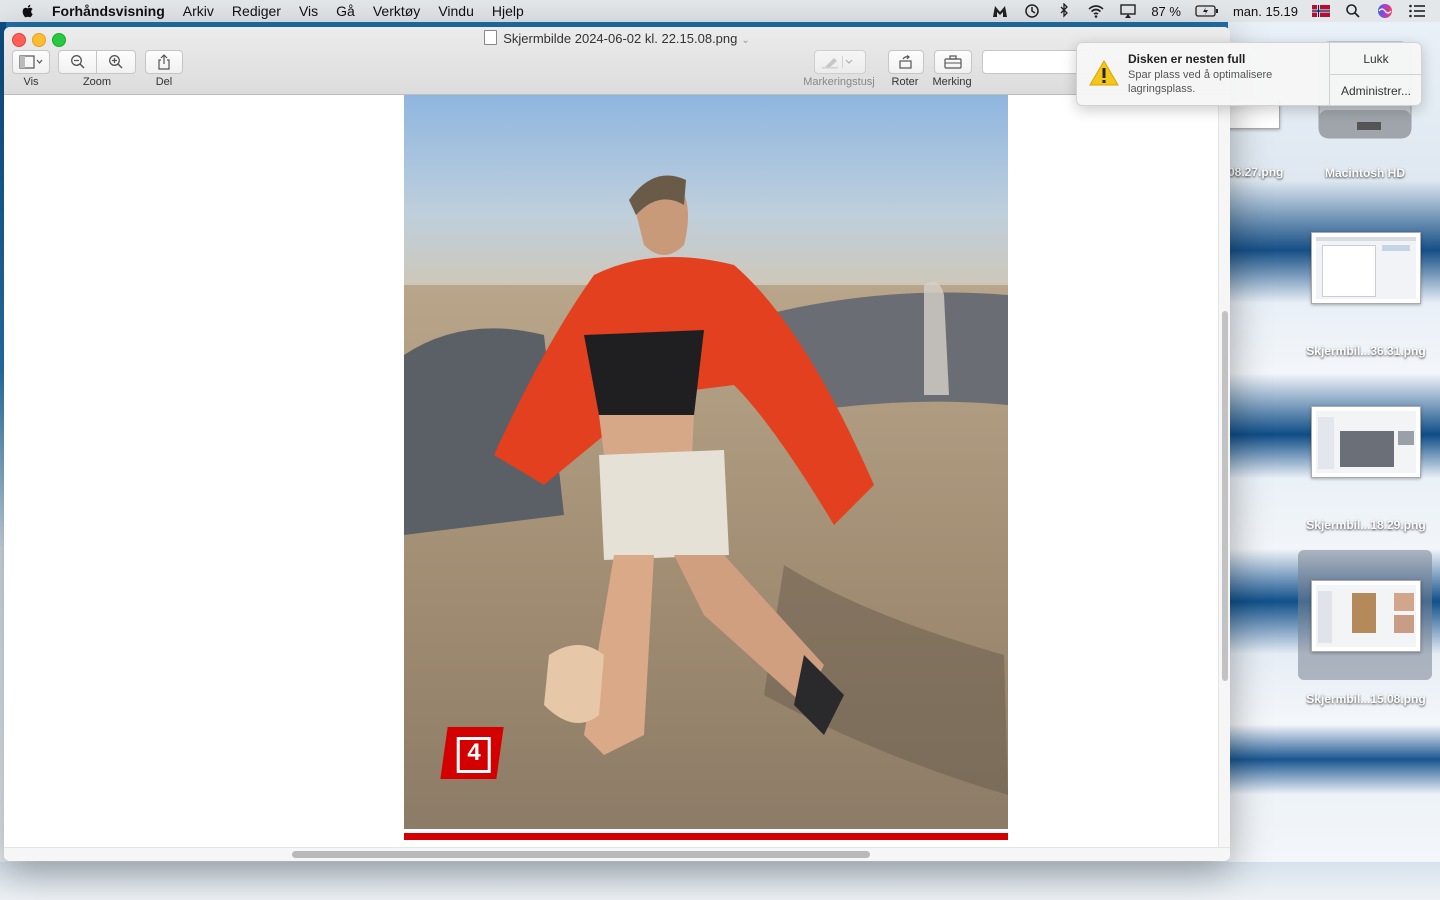  What do you see at coordinates (308, 11) in the screenshot?
I see `menu-view: Vis` at bounding box center [308, 11].